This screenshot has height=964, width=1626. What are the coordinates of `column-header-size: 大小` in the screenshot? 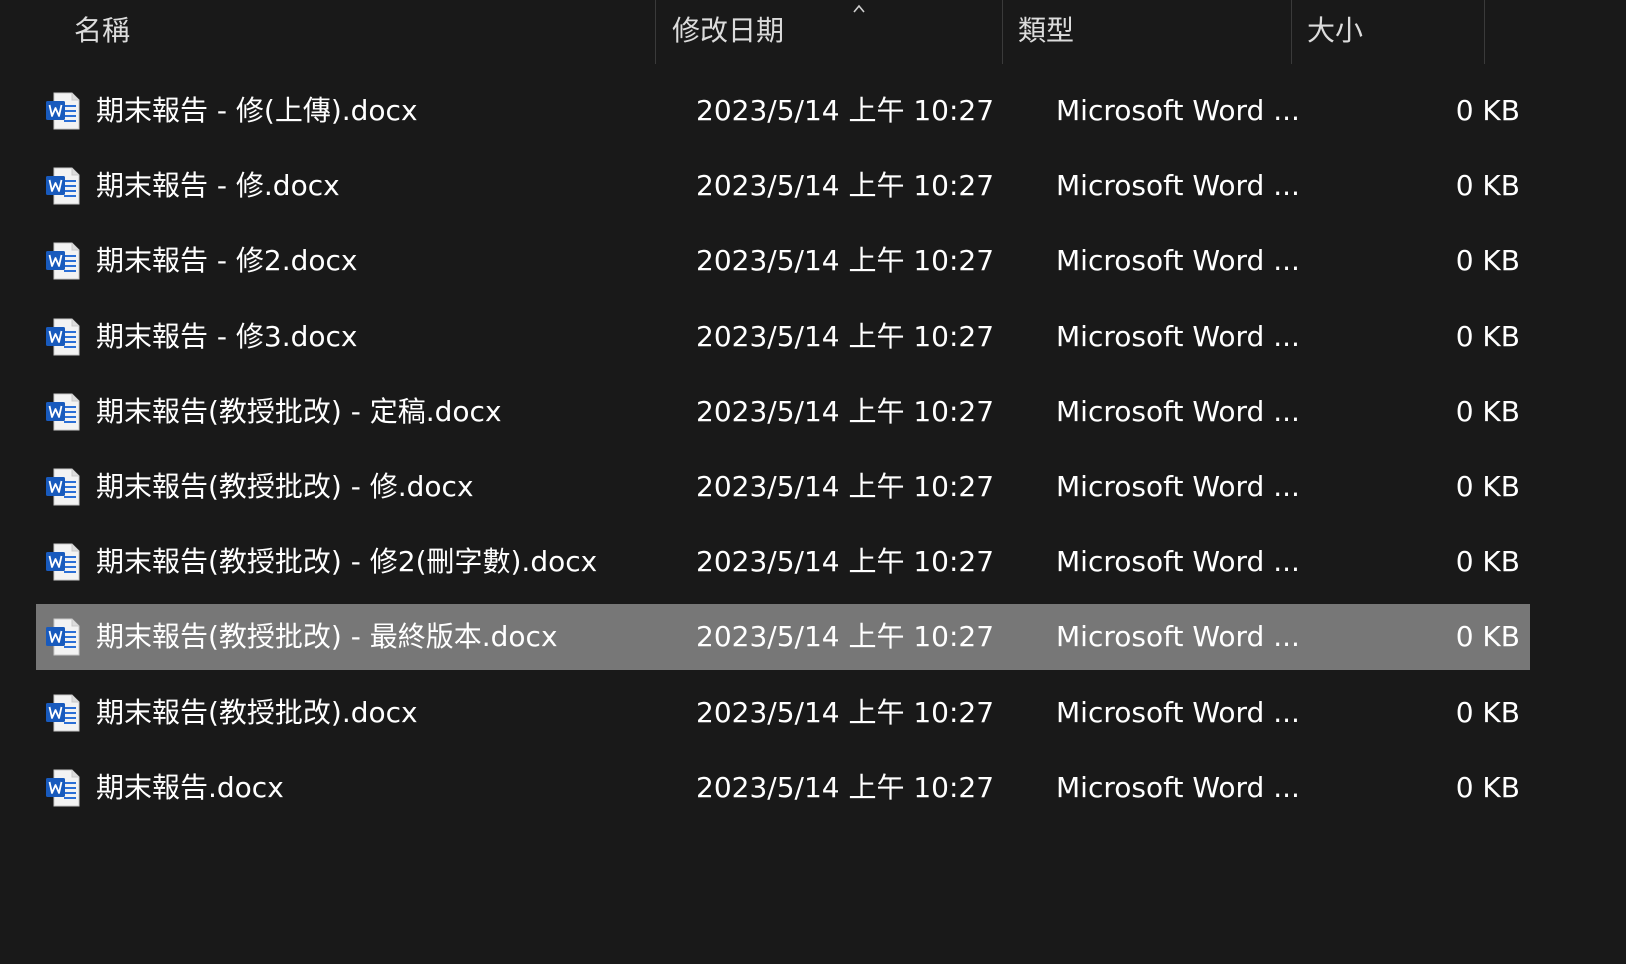 It's located at (1335, 31).